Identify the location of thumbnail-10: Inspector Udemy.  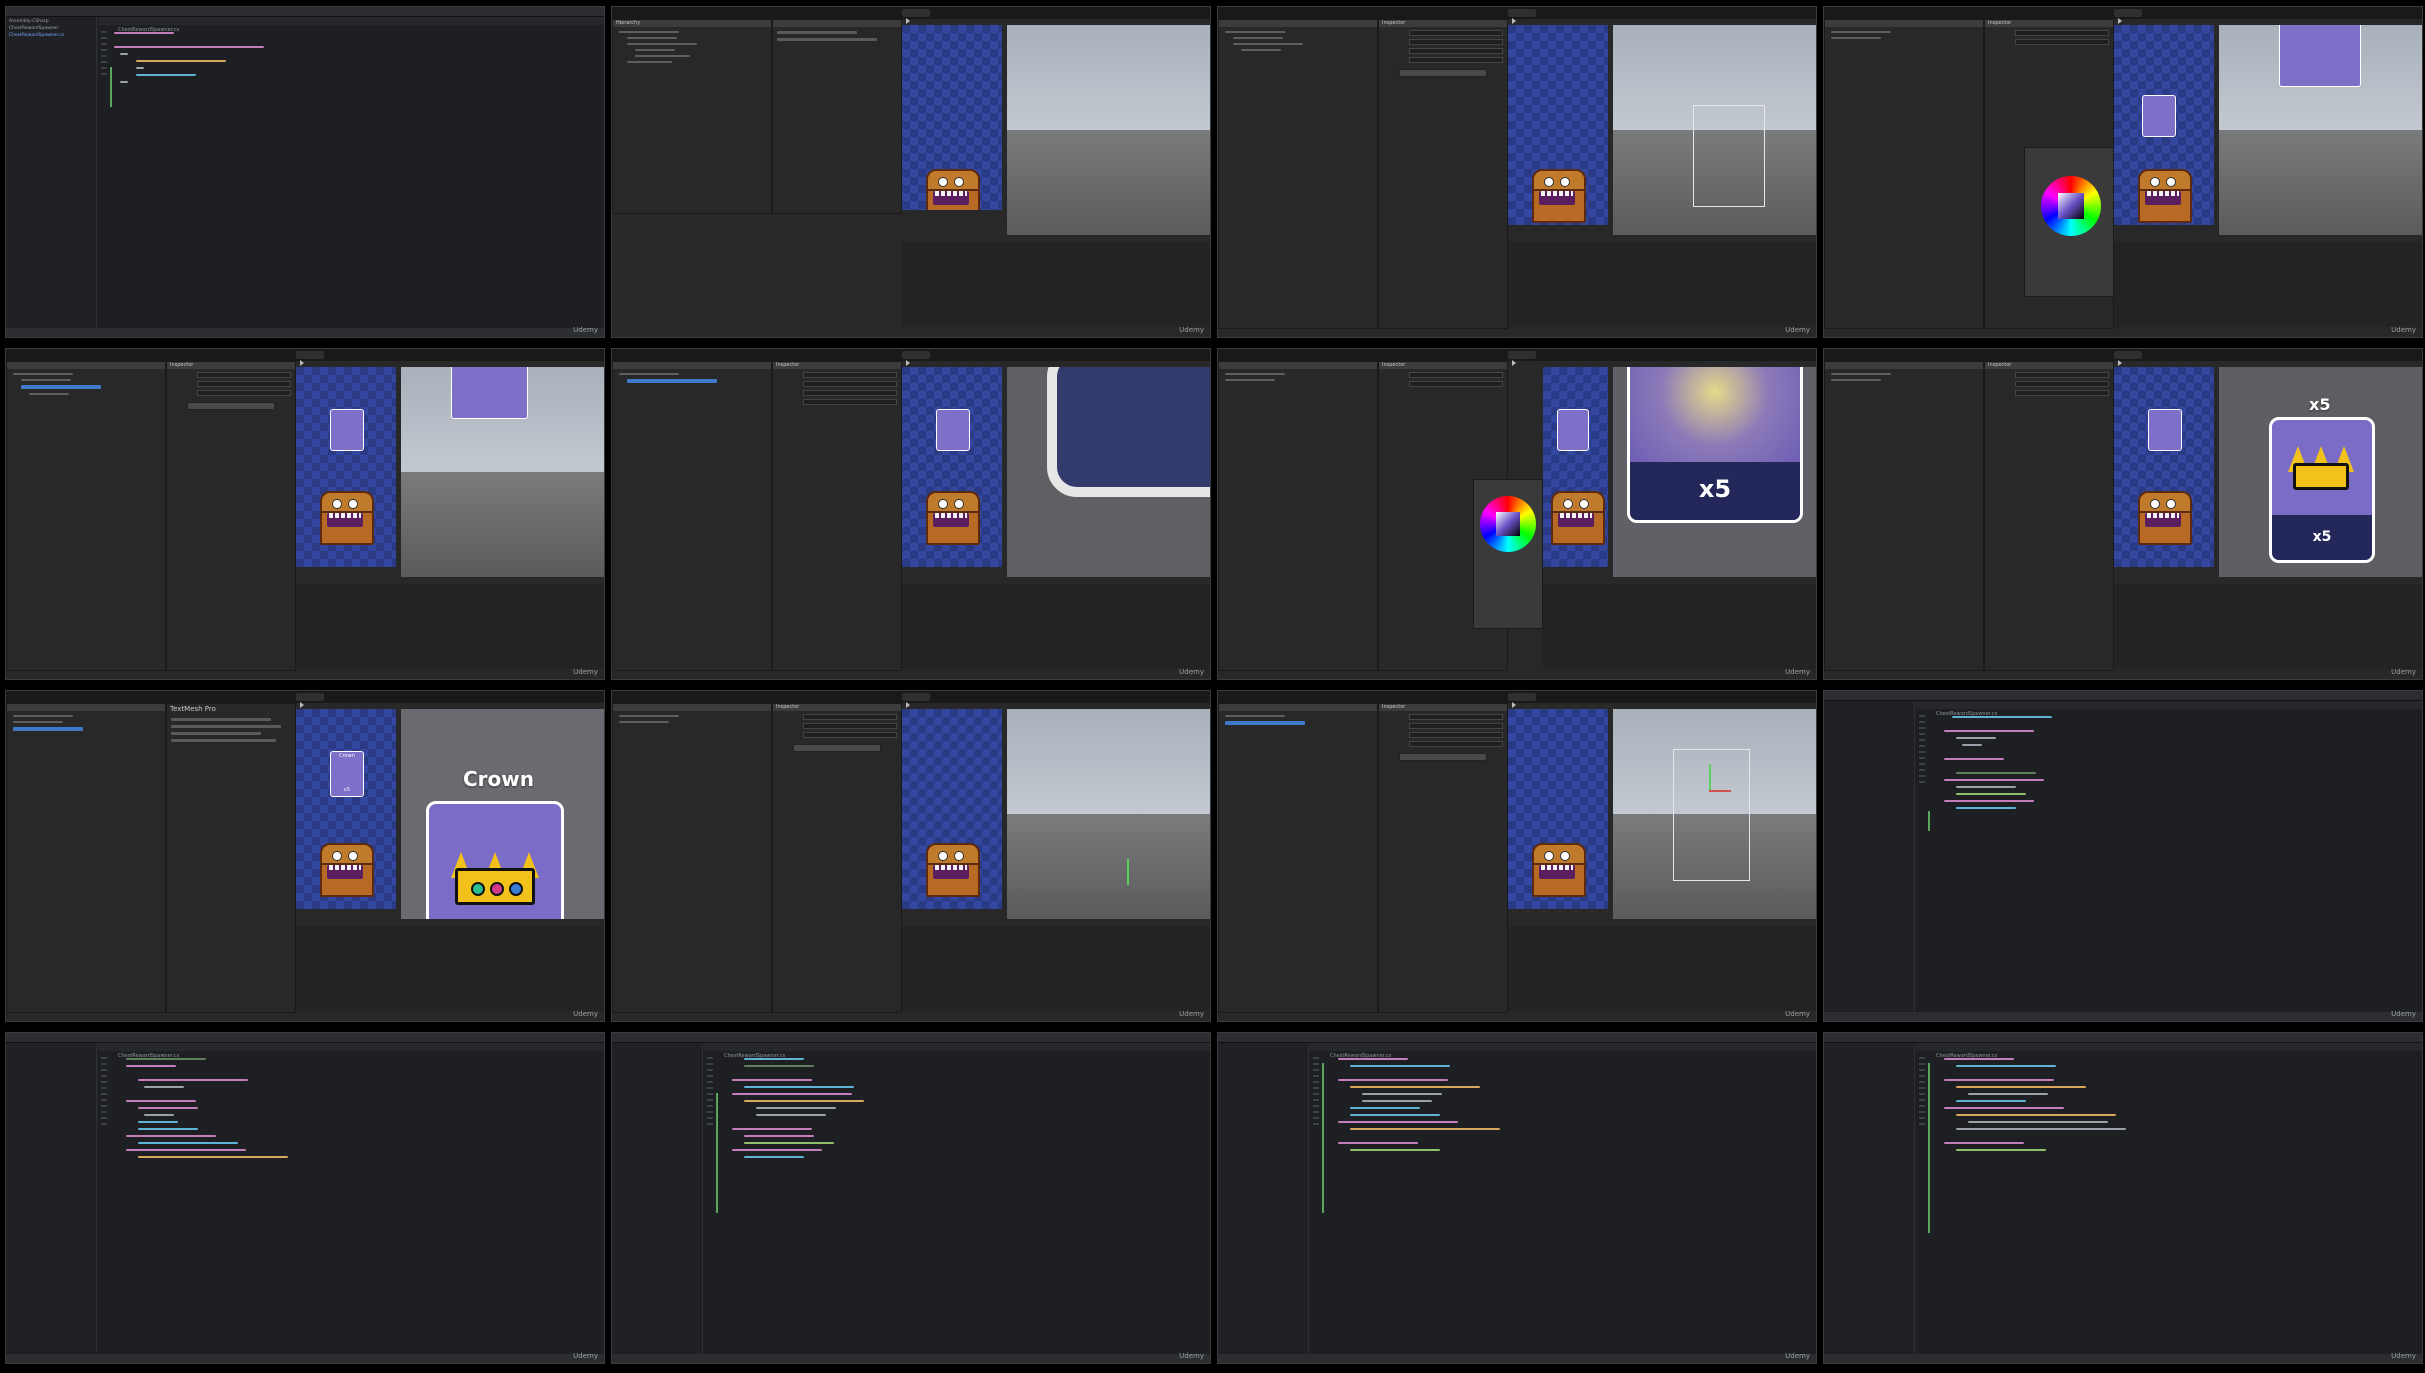
(911, 856).